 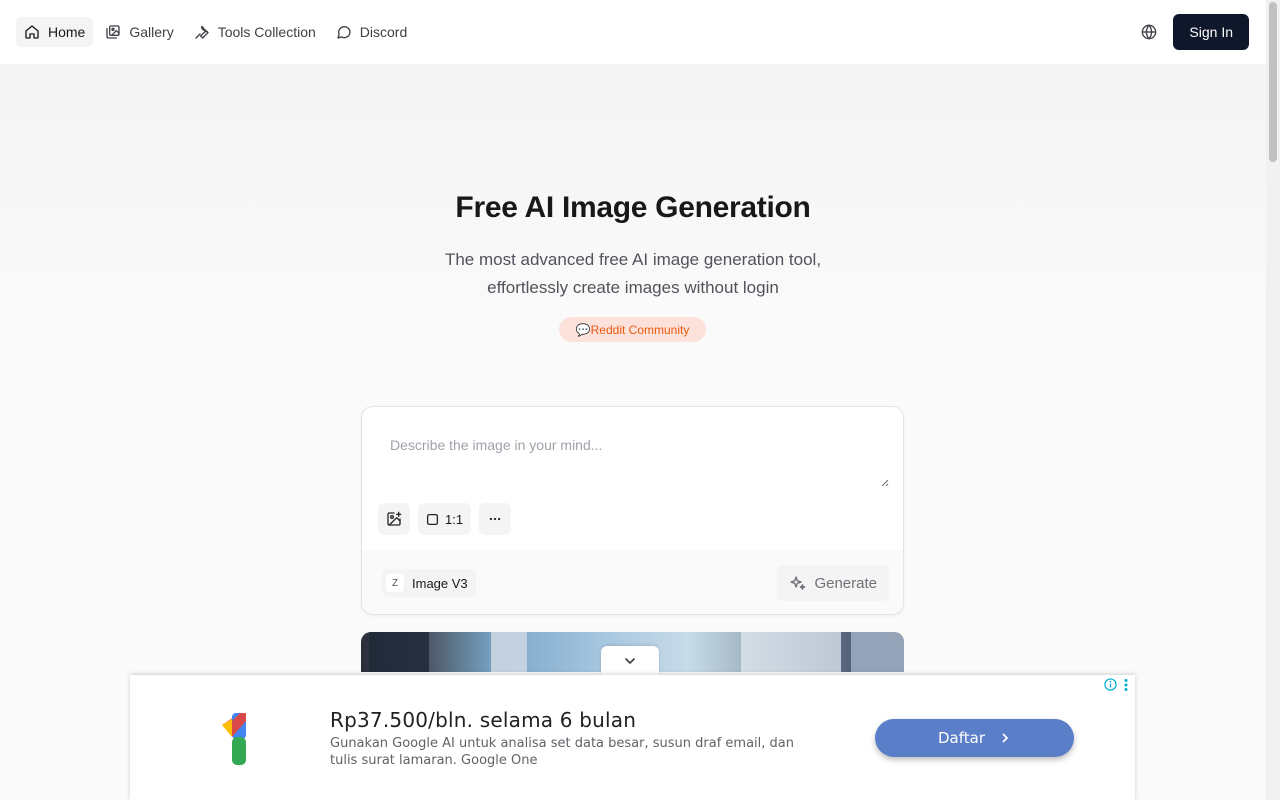 What do you see at coordinates (234, 739) in the screenshot?
I see `google-one-logo-icon` at bounding box center [234, 739].